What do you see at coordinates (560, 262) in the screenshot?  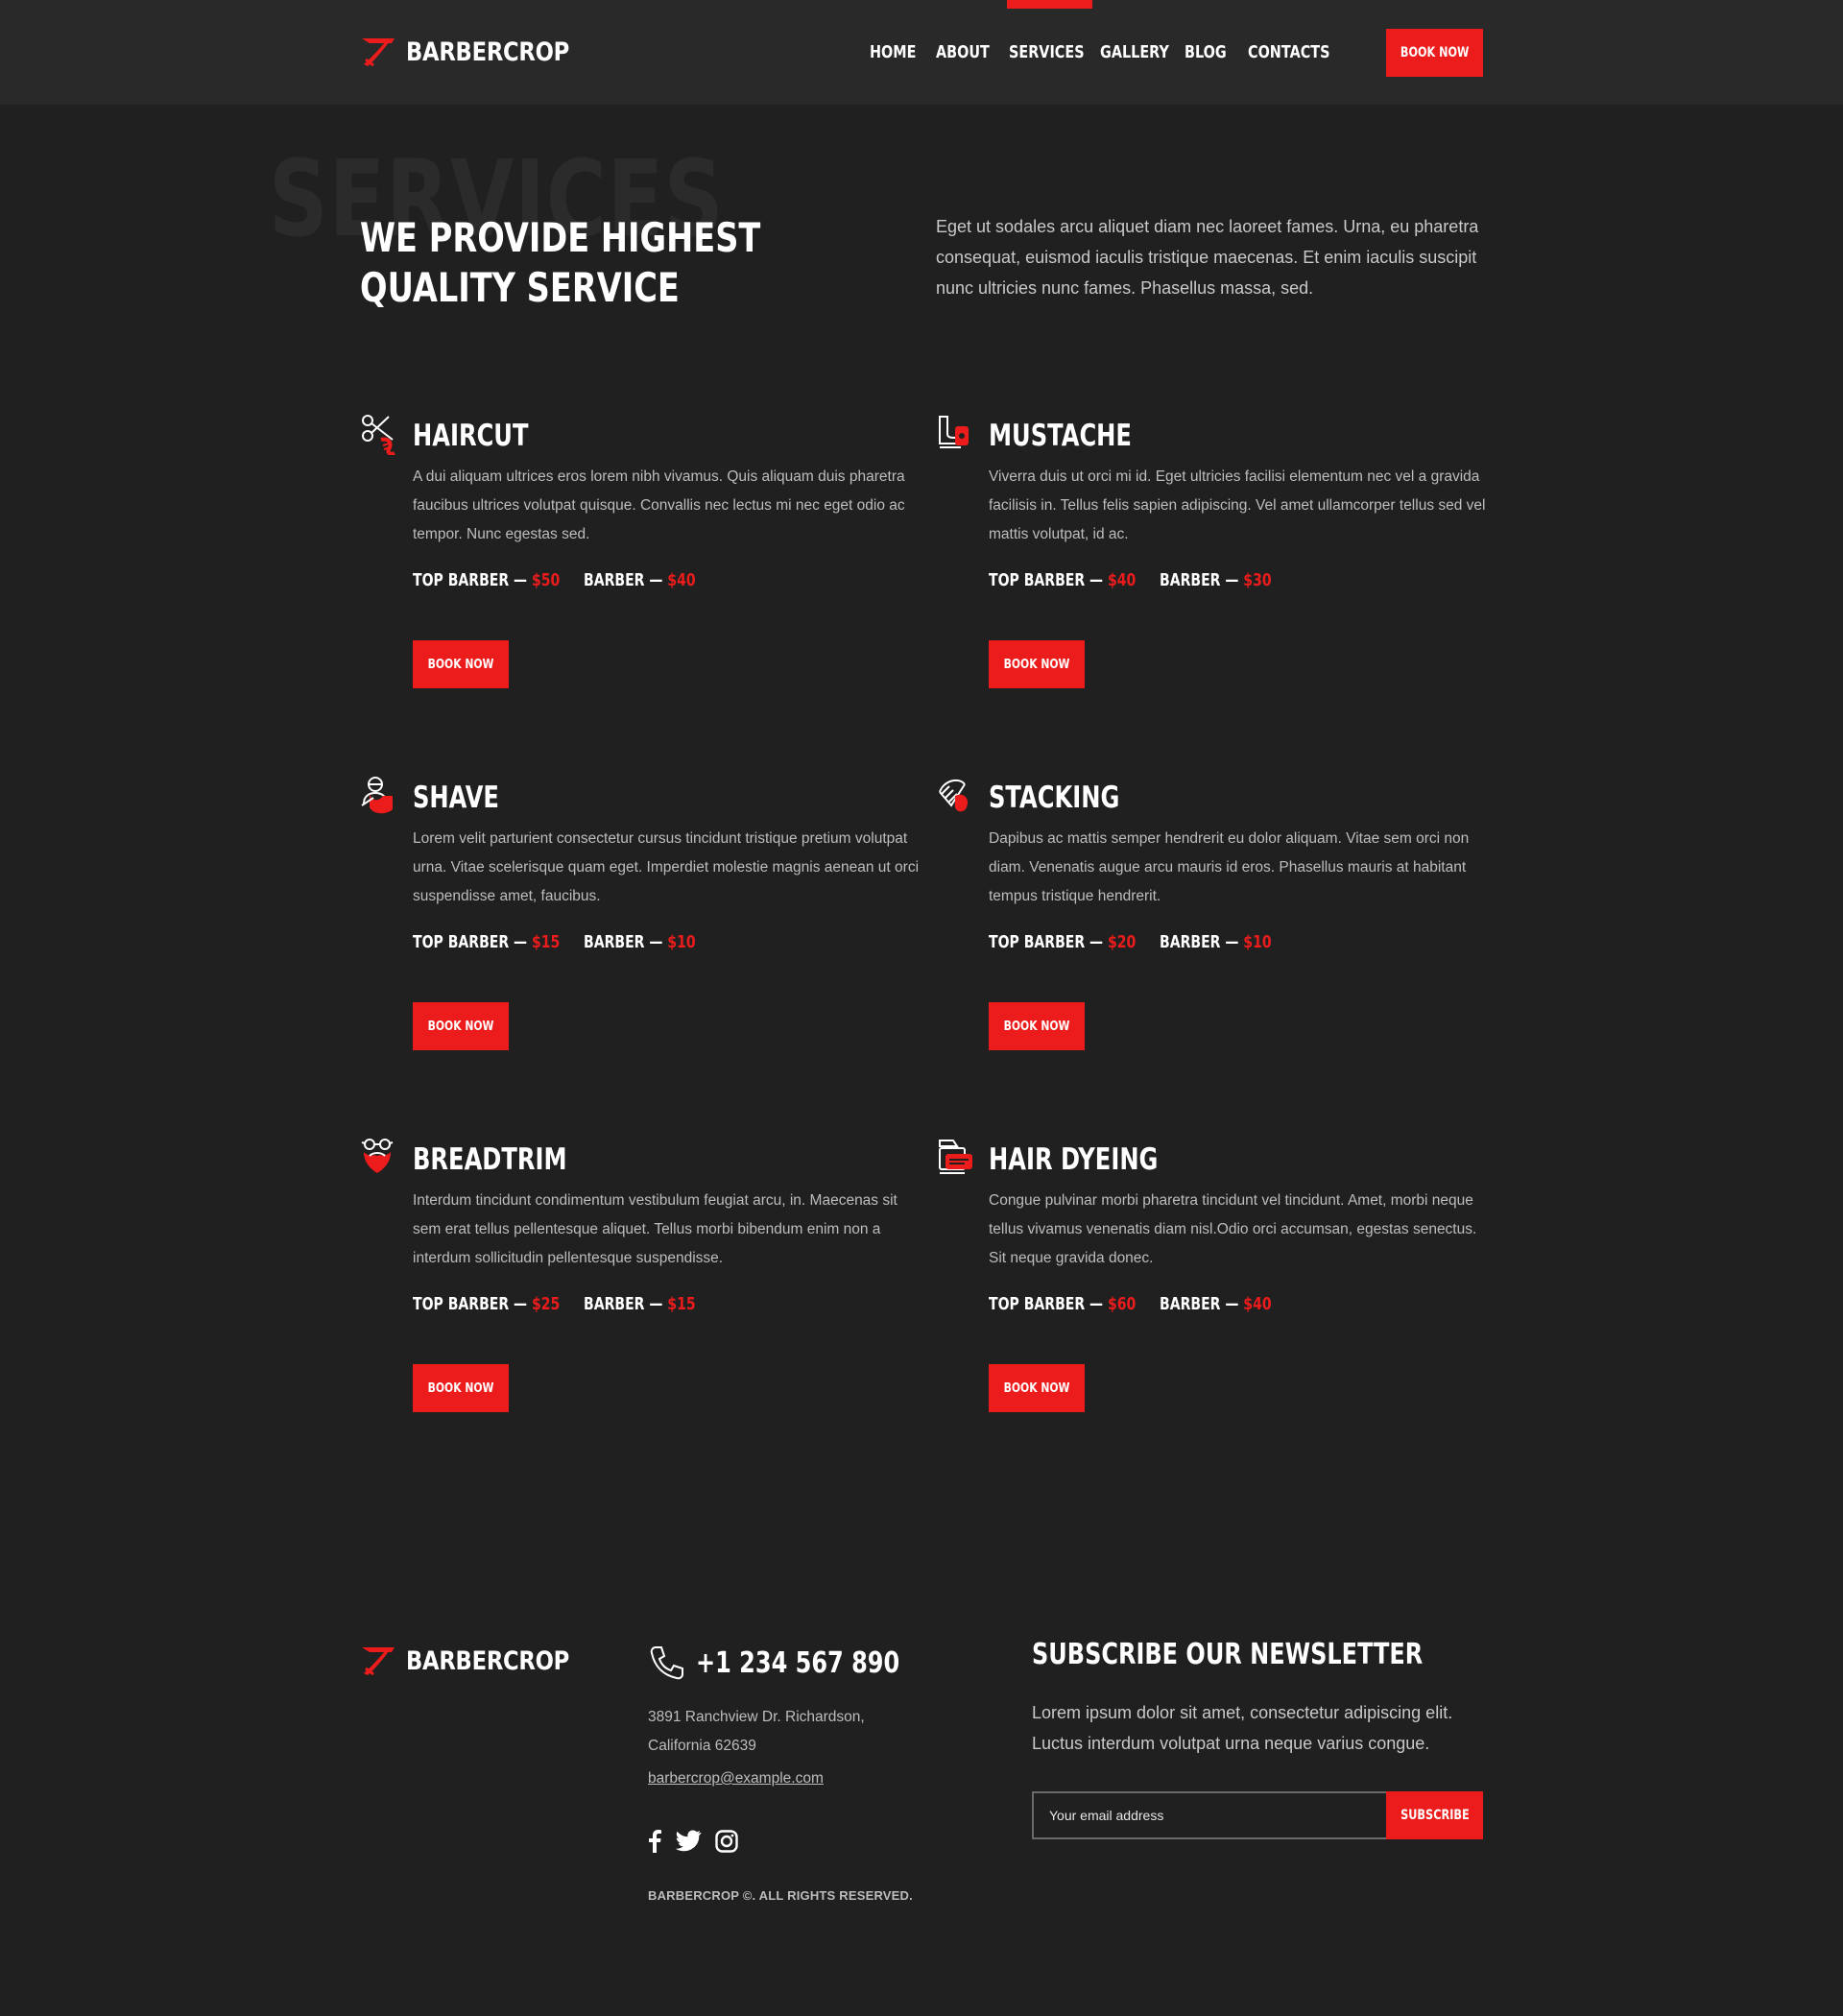 I see `page-title: WE PROVIDE HIGHEST QUALITY SERVICE` at bounding box center [560, 262].